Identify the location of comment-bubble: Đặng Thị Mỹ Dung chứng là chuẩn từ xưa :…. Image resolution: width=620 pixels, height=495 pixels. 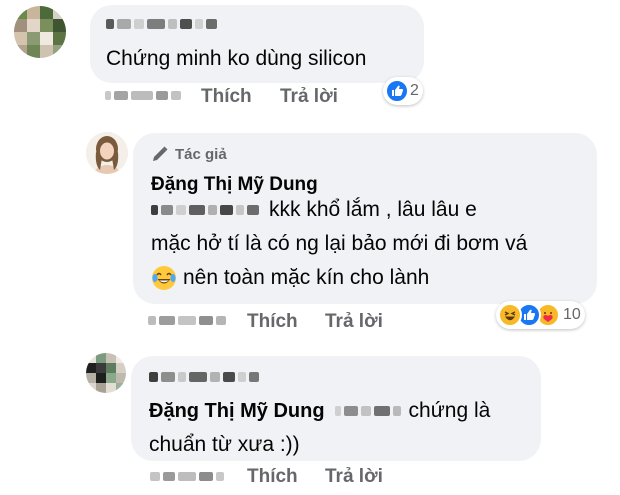
(336, 408).